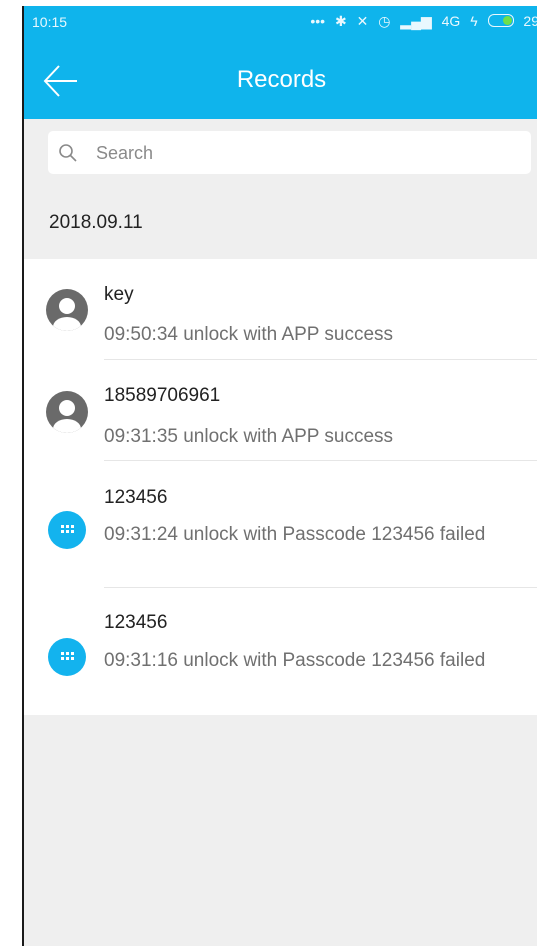  What do you see at coordinates (474, 21) in the screenshot?
I see `charging-icon: ϟ` at bounding box center [474, 21].